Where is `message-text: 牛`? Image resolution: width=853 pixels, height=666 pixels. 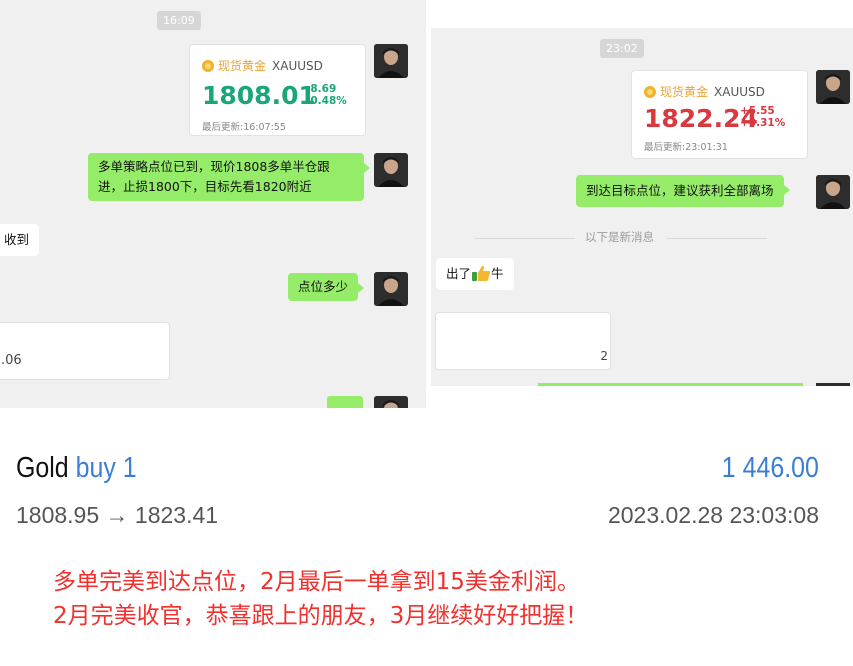 message-text: 牛 is located at coordinates (497, 273).